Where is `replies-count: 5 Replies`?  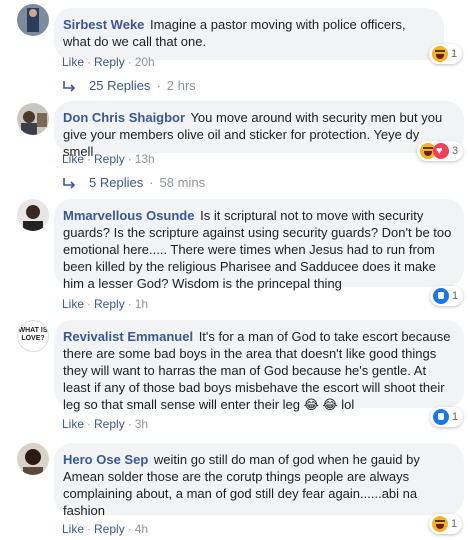 replies-count: 5 Replies is located at coordinates (116, 182).